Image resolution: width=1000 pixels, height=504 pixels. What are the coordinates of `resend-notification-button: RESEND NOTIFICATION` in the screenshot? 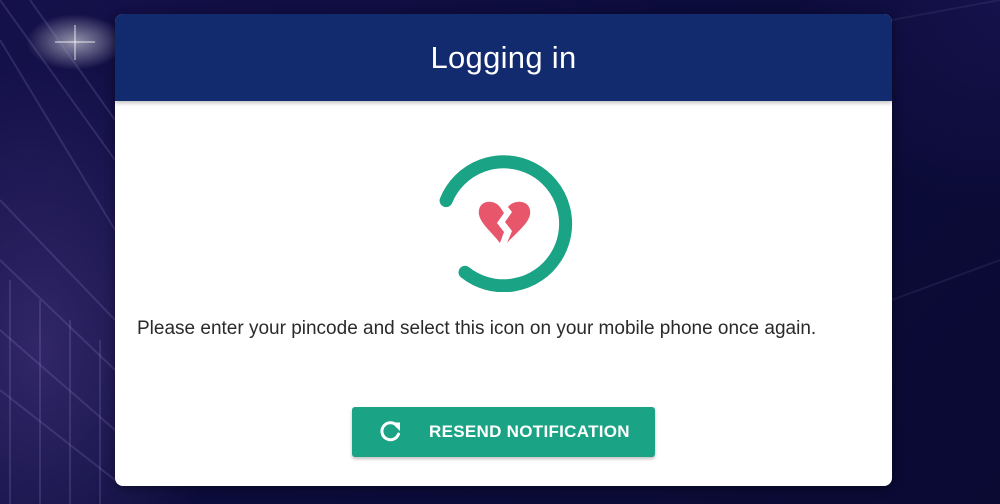 It's located at (503, 432).